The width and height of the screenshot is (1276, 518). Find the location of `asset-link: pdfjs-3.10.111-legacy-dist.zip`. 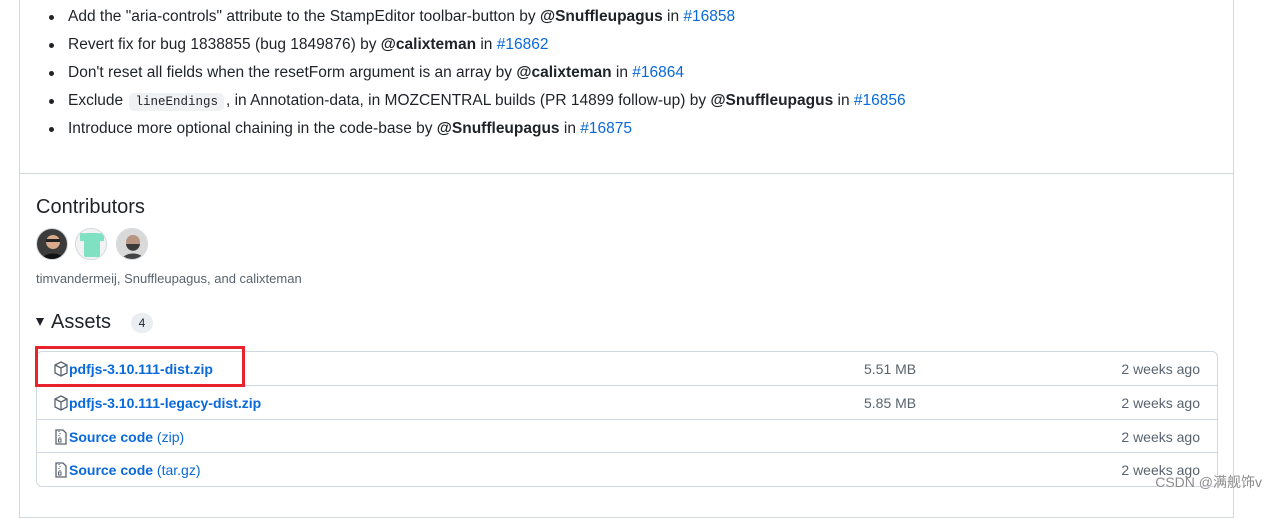

asset-link: pdfjs-3.10.111-legacy-dist.zip is located at coordinates (165, 403).